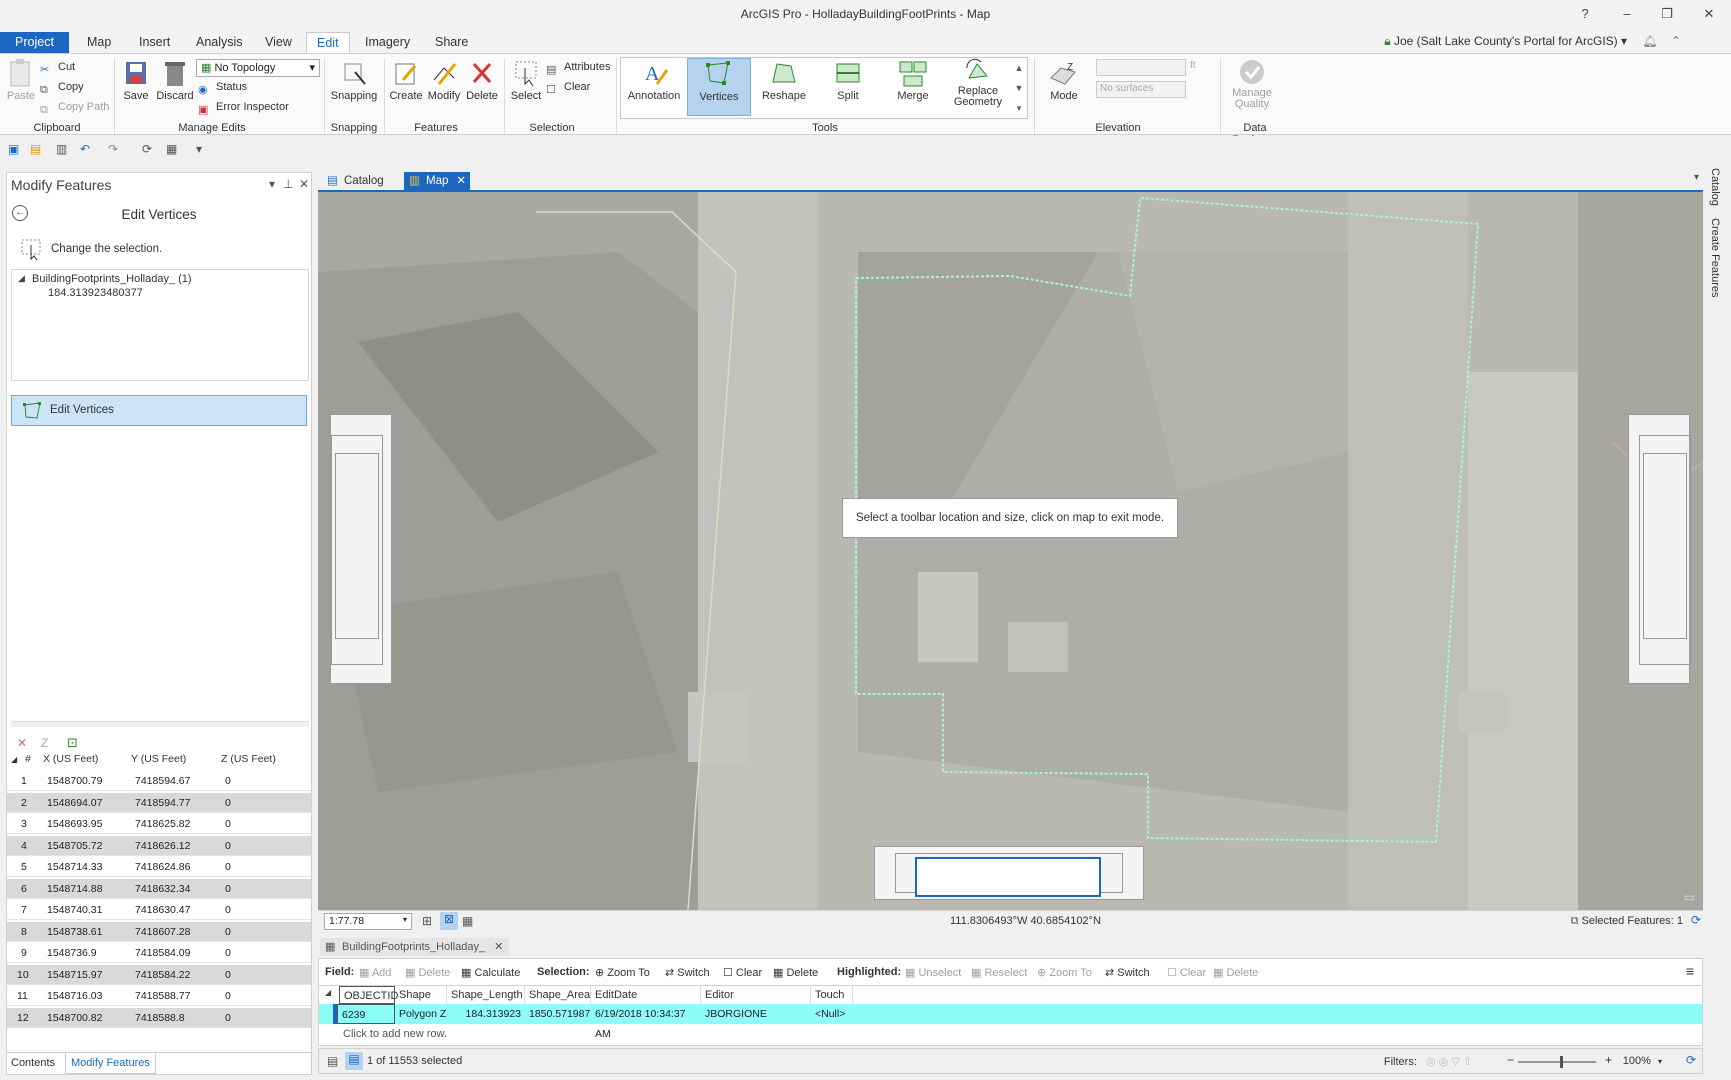  I want to click on zoom-out-icon: −, so click(1510, 1060).